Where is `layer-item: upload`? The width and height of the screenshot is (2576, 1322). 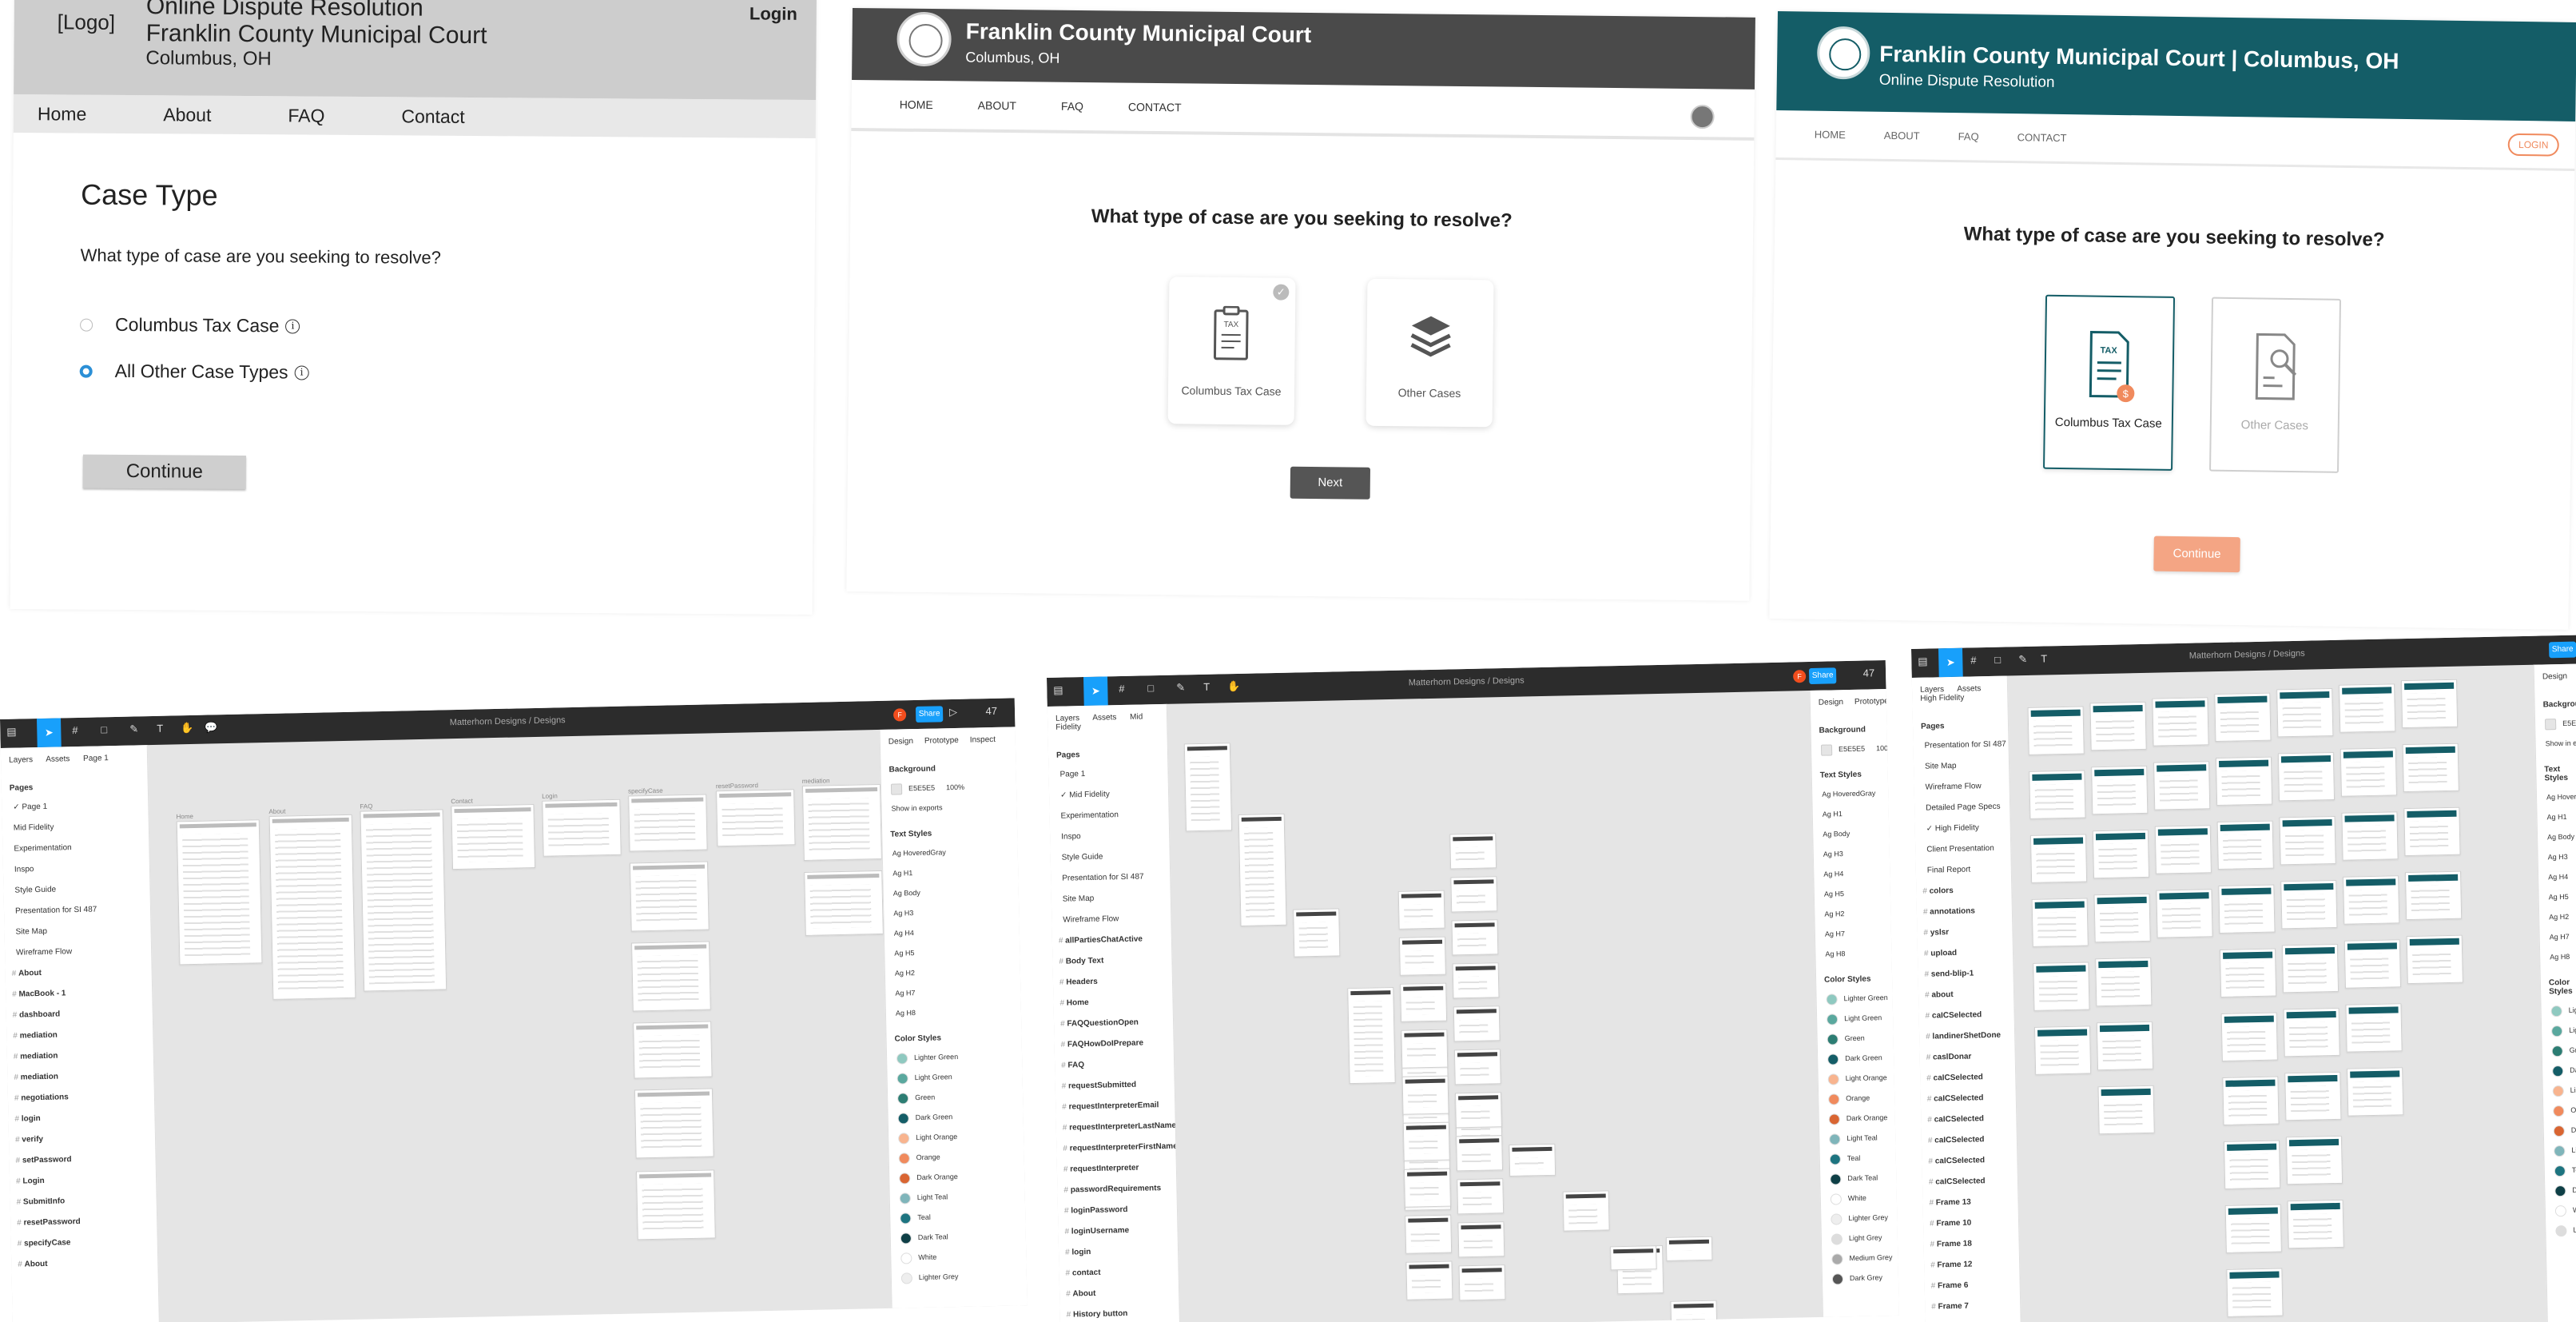
layer-item: upload is located at coordinates (1965, 953).